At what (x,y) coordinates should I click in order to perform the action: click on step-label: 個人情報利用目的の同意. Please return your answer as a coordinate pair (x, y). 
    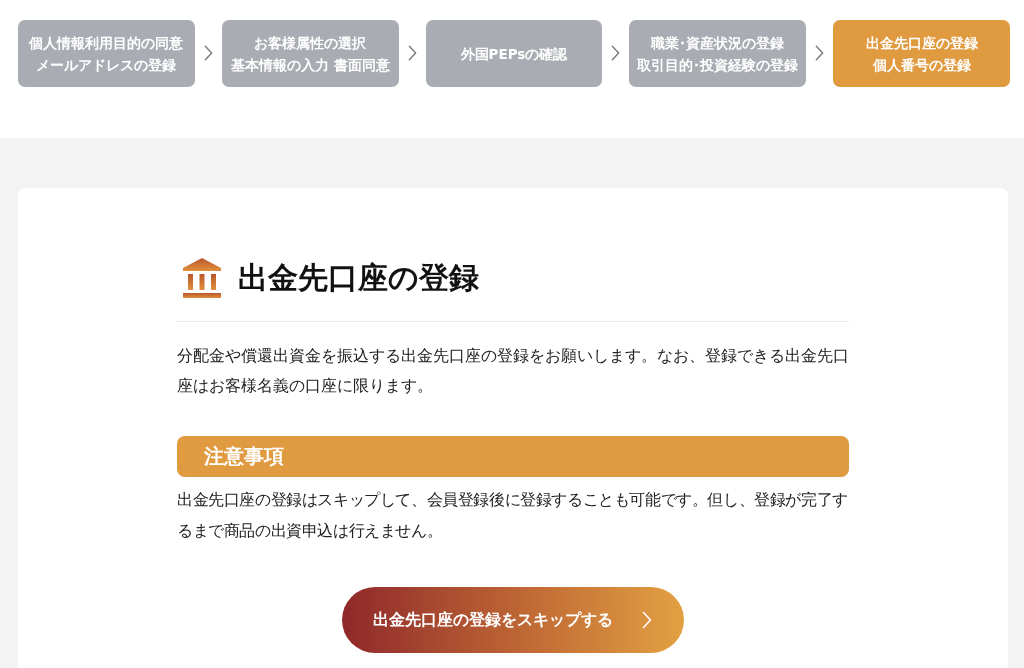
    Looking at the image, I should click on (106, 43).